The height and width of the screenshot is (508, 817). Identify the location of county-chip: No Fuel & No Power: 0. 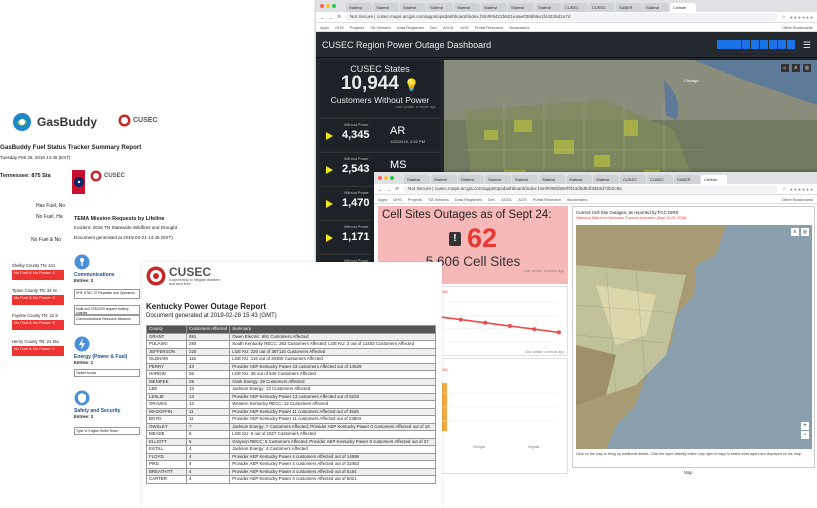
(38, 275).